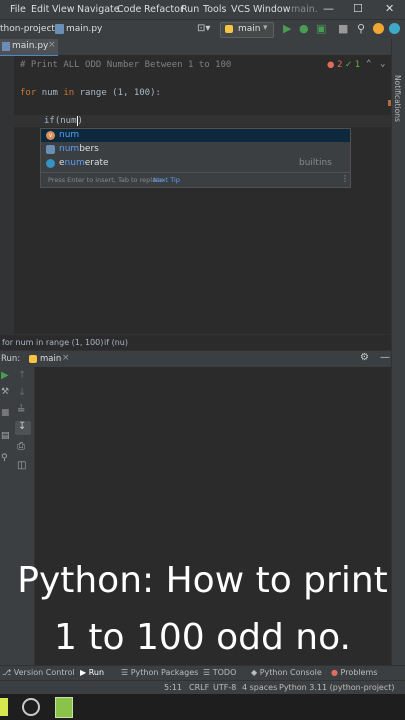 The image size is (405, 720). What do you see at coordinates (357, 65) in the screenshot?
I see `check-number: 1` at bounding box center [357, 65].